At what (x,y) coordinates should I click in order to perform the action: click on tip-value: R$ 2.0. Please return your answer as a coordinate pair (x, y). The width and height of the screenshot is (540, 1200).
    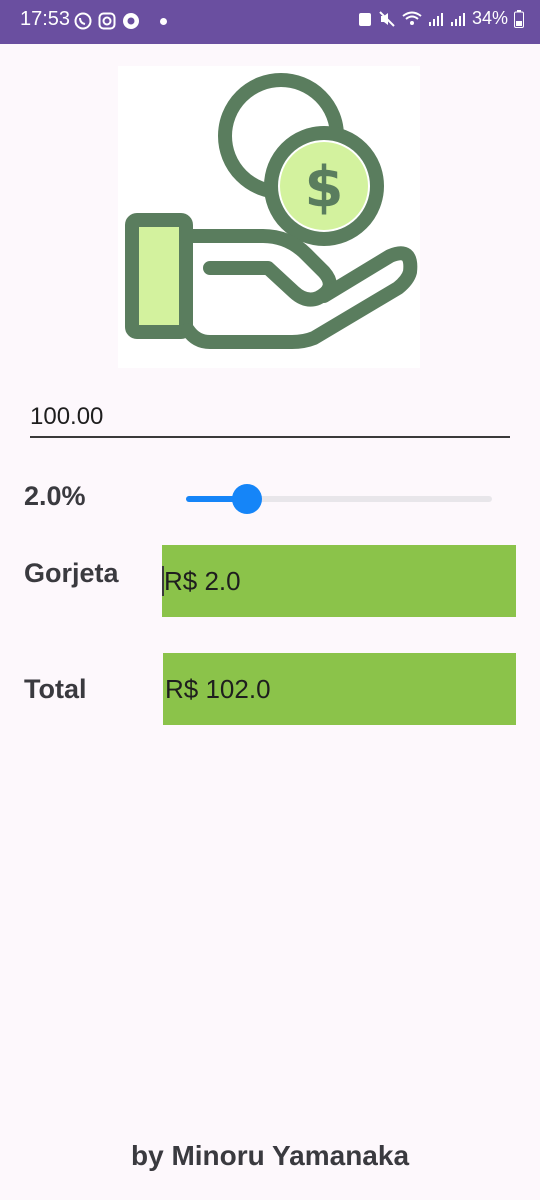
    Looking at the image, I should click on (202, 580).